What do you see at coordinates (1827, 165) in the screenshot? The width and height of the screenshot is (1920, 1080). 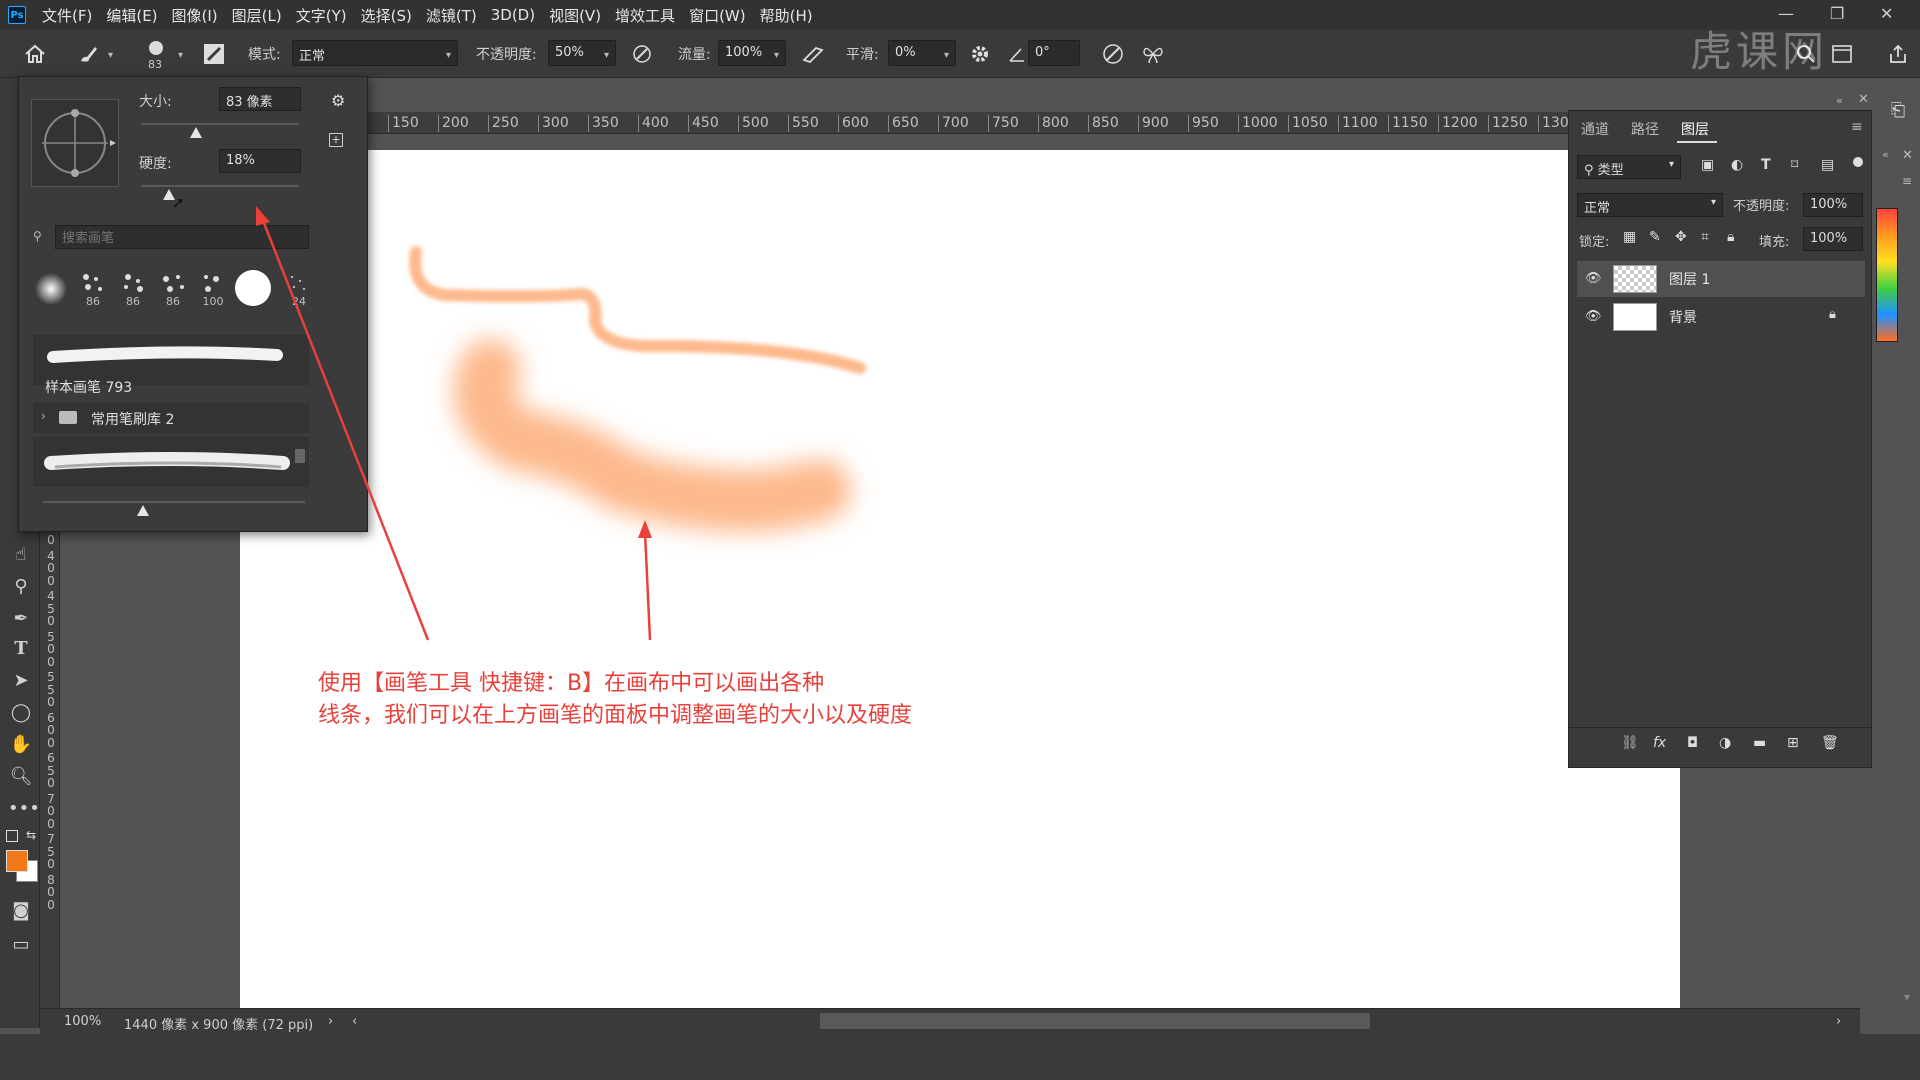 I see `filter-smart-object-icon: ▤` at bounding box center [1827, 165].